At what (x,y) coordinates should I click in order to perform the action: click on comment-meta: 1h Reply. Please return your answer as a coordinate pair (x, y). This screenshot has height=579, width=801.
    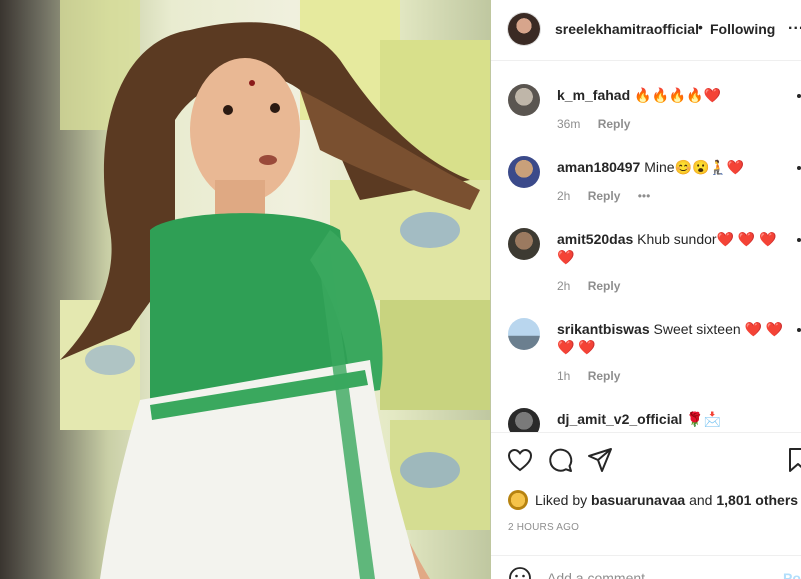
    Looking at the image, I should click on (595, 376).